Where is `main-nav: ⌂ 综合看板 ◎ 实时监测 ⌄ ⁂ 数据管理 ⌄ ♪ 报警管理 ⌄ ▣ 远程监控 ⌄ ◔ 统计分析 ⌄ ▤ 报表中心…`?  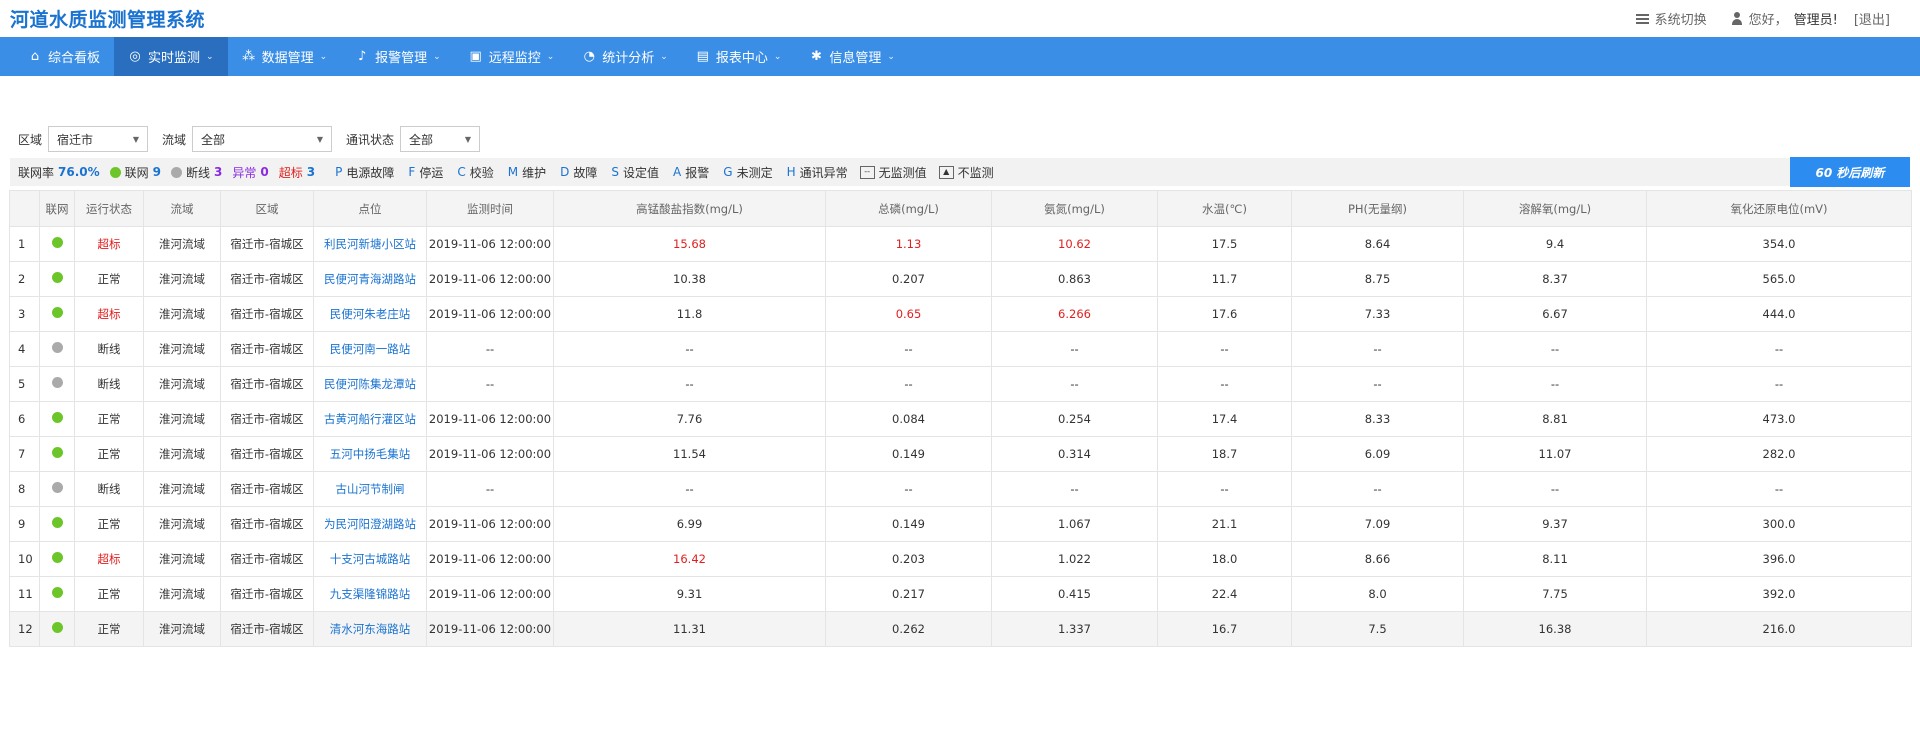 main-nav: ⌂ 综合看板 ◎ 实时监测 ⌄ ⁂ 数据管理 ⌄ ♪ 报警管理 ⌄ ▣ 远程监控 ⌄ ◔ 统计分析 ⌄ ▤ 报表中心… is located at coordinates (960, 56).